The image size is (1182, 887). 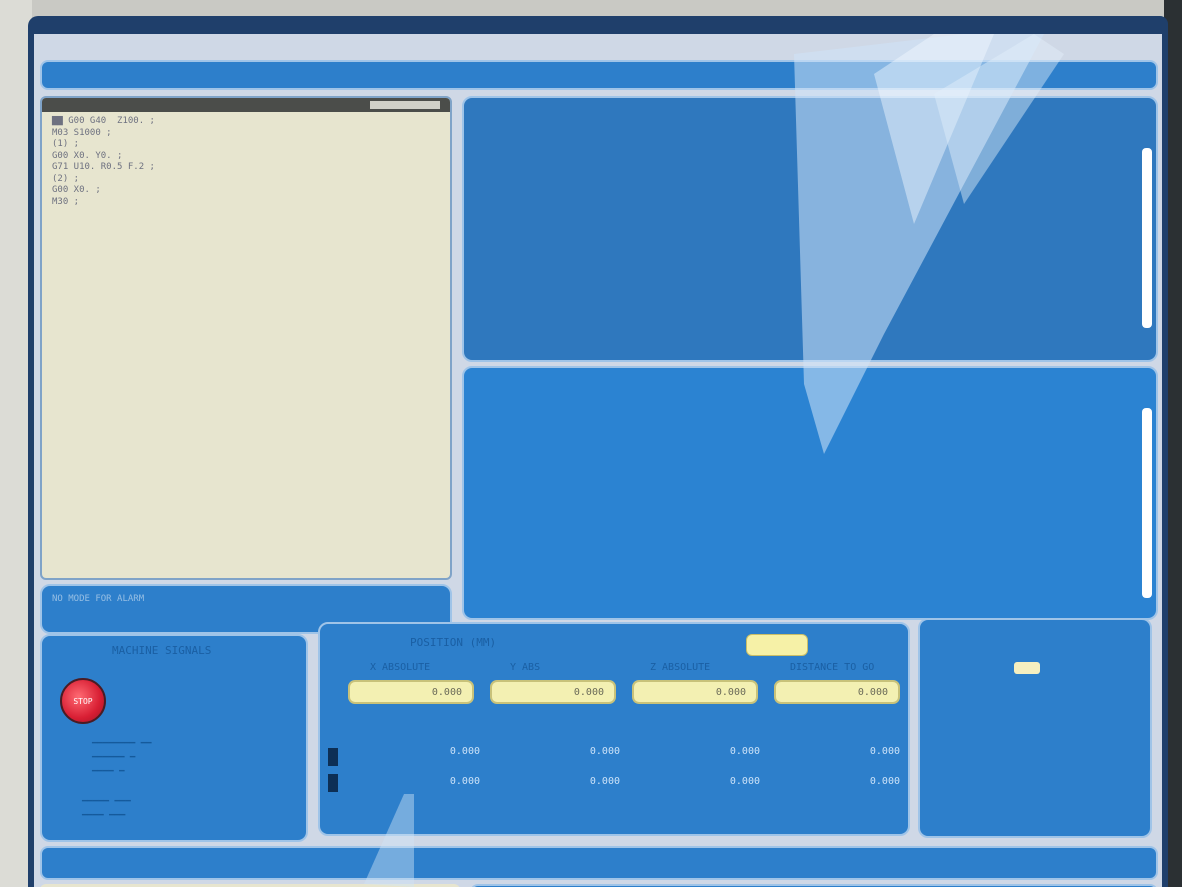 What do you see at coordinates (680, 667) in the screenshot?
I see `column-label: Z ABSOLUTE` at bounding box center [680, 667].